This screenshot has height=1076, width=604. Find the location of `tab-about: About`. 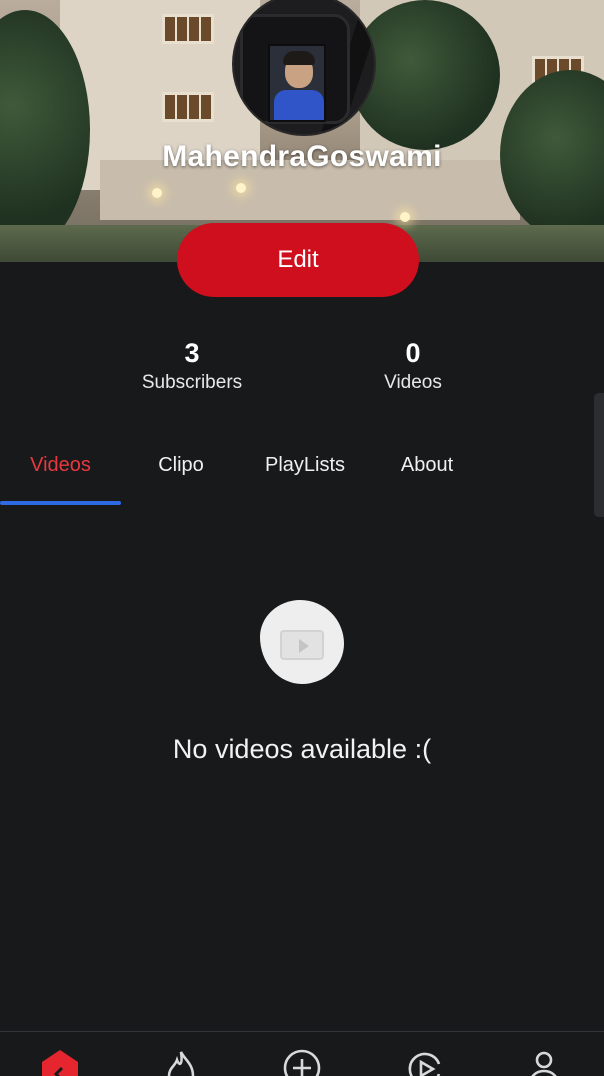

tab-about: About is located at coordinates (427, 473).